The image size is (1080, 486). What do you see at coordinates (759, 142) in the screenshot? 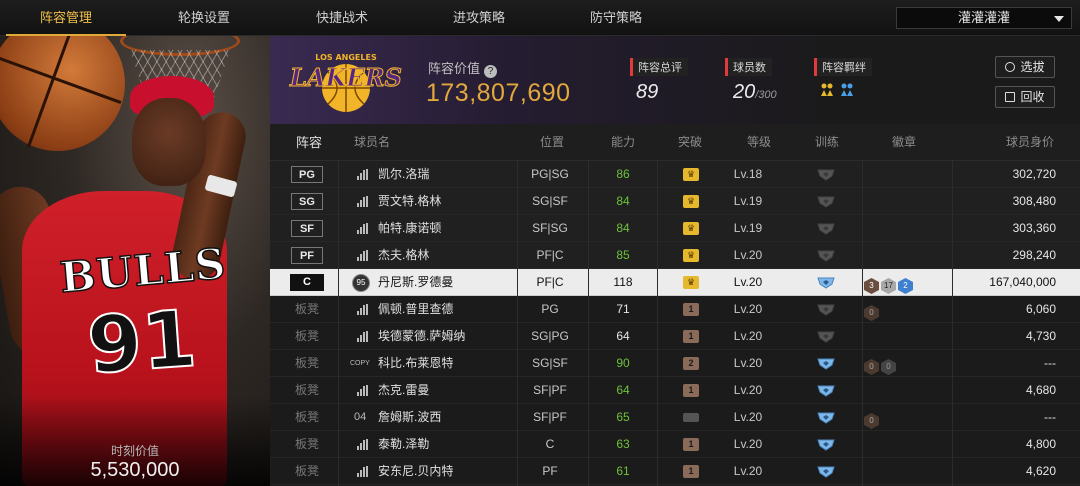
I see `column-header-level: 等级` at bounding box center [759, 142].